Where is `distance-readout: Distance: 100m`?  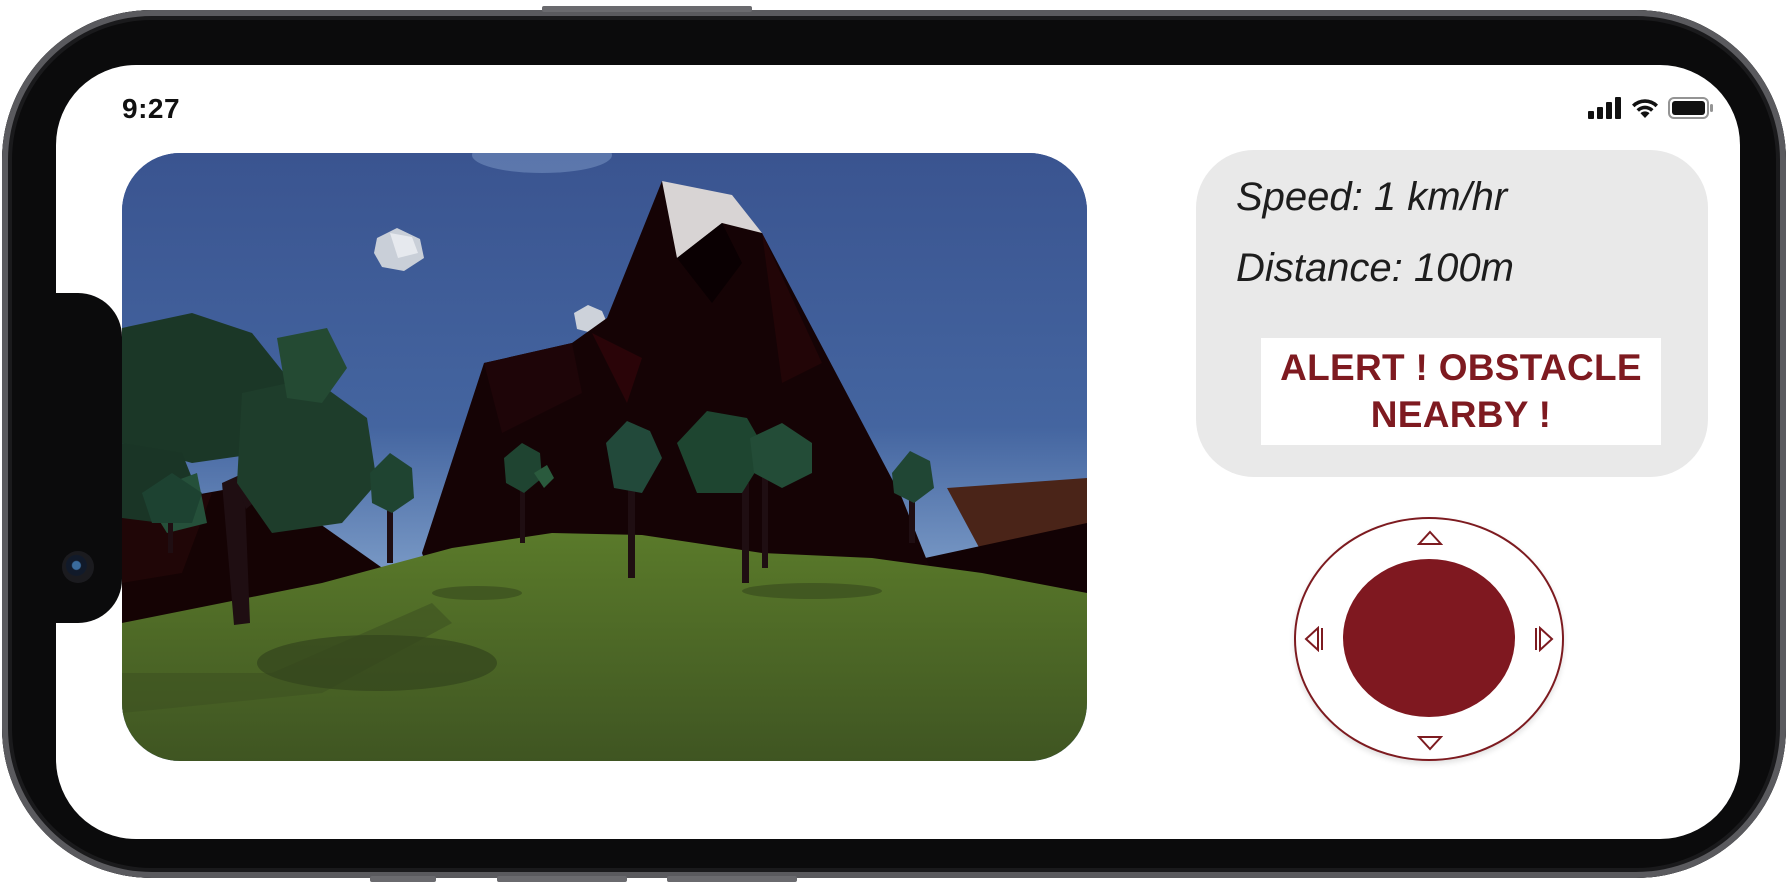
distance-readout: Distance: 100m is located at coordinates (1375, 268).